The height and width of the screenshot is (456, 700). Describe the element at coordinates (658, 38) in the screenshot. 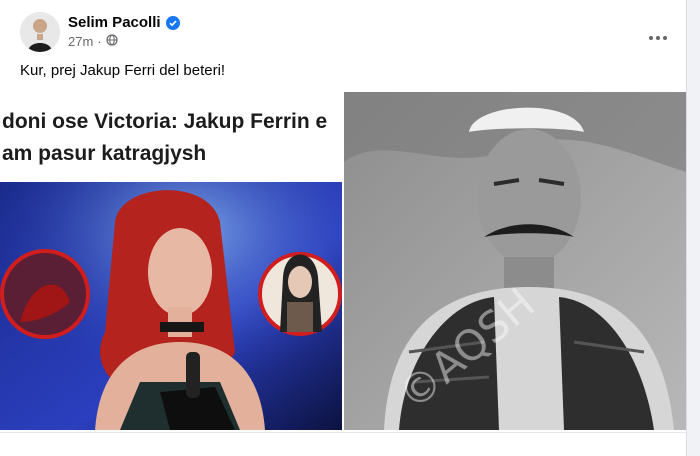

I see `more-options-icon` at that location.